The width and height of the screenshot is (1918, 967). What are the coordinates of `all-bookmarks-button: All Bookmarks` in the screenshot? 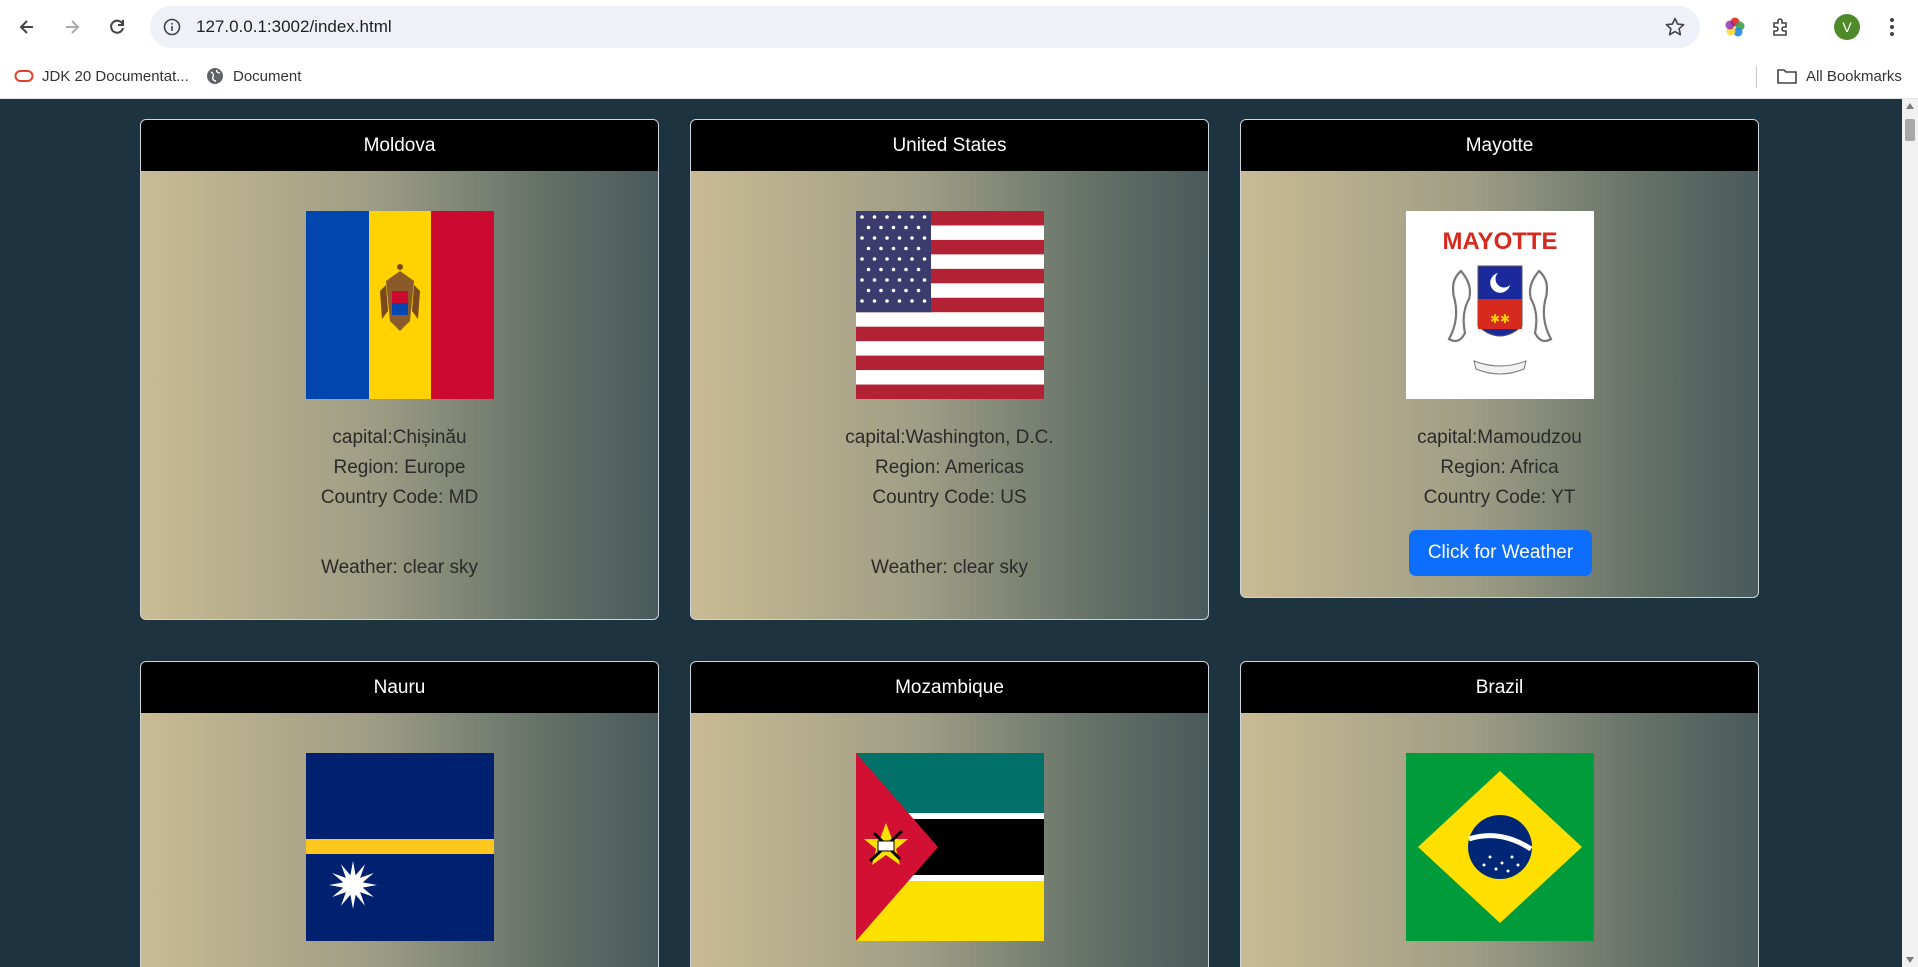 It's located at (1839, 76).